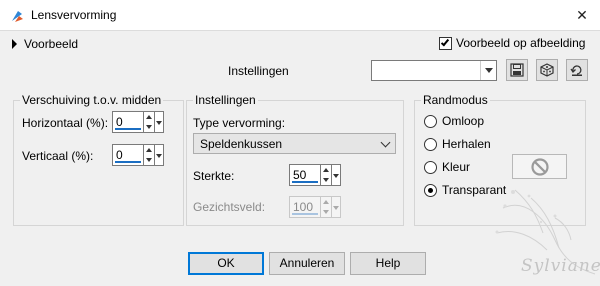 The image size is (600, 286). Describe the element at coordinates (336, 175) in the screenshot. I see `strength-dropdown` at that location.